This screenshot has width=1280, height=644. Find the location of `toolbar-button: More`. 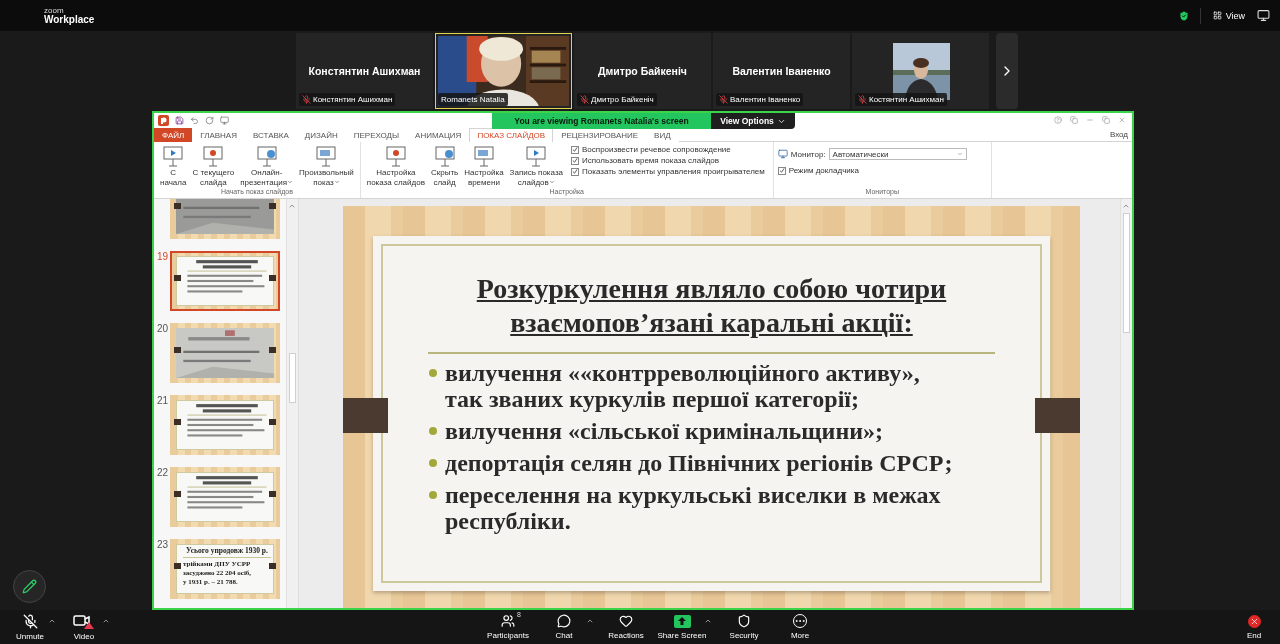

toolbar-button: More is located at coordinates (800, 627).